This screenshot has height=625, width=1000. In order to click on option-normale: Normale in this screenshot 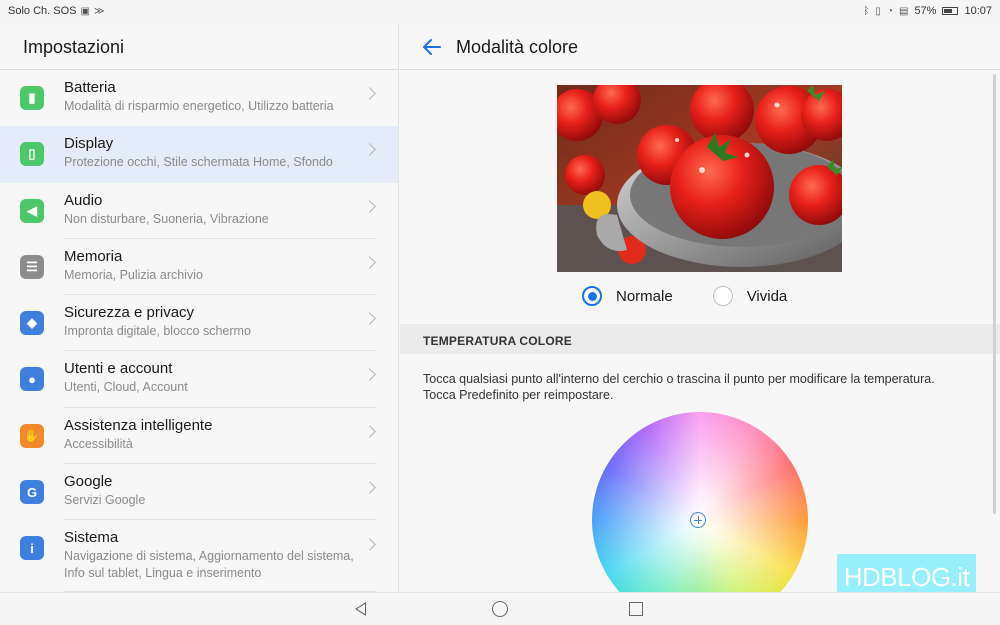, I will do `click(627, 296)`.